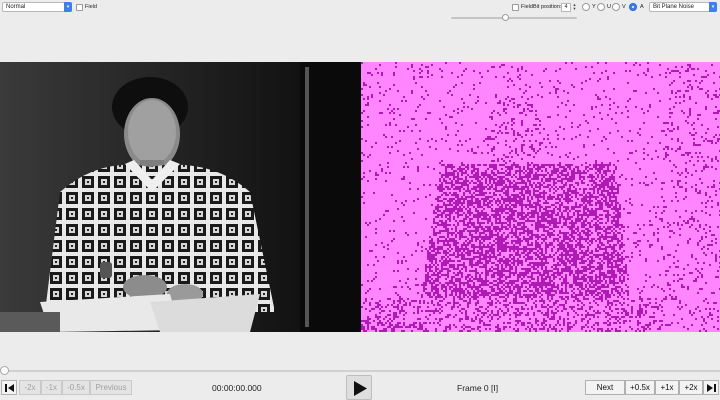 The image size is (720, 400). Describe the element at coordinates (642, 7) in the screenshot. I see `channel-label-a: A` at that location.